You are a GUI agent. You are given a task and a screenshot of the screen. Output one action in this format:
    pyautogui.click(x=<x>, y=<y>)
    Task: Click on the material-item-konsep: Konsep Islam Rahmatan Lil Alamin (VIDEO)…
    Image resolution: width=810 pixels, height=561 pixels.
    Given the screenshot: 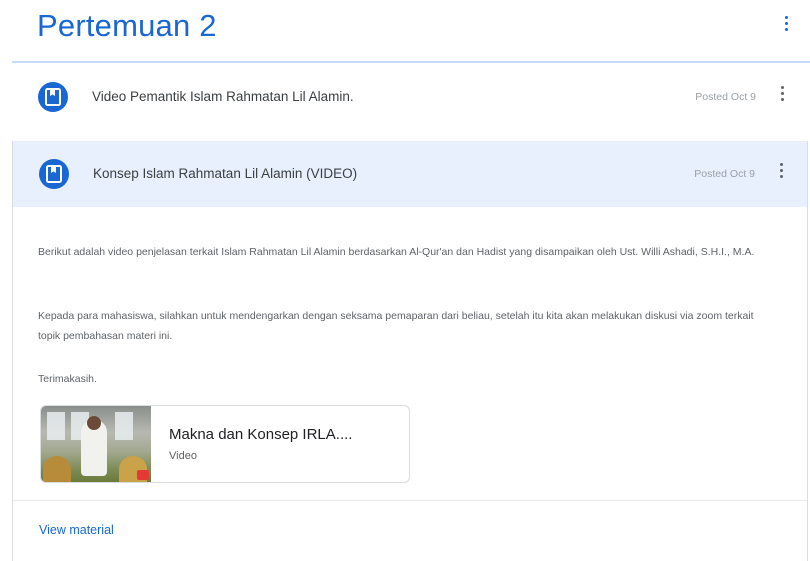 What is the action you would take?
    pyautogui.click(x=410, y=174)
    